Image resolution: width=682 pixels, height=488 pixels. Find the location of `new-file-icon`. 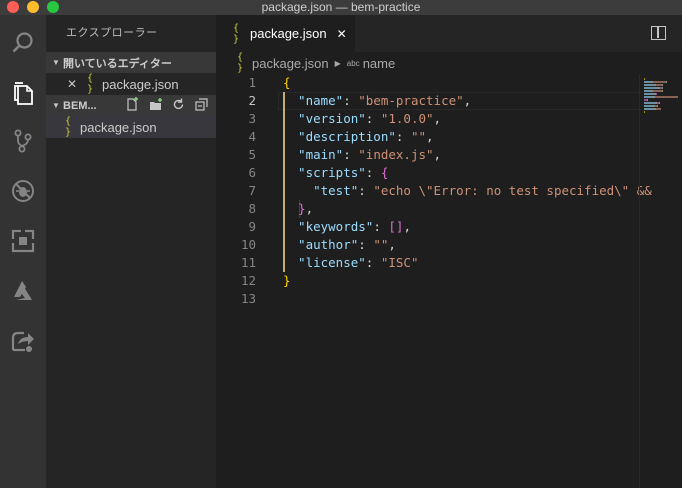

new-file-icon is located at coordinates (132, 105).